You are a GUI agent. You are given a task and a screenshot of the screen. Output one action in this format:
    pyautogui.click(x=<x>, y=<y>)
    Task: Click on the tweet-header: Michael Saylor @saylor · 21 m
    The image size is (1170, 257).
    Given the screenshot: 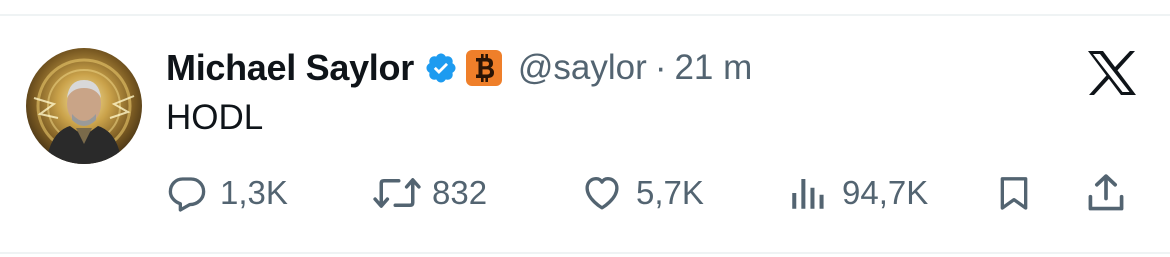 What is the action you would take?
    pyautogui.click(x=459, y=68)
    